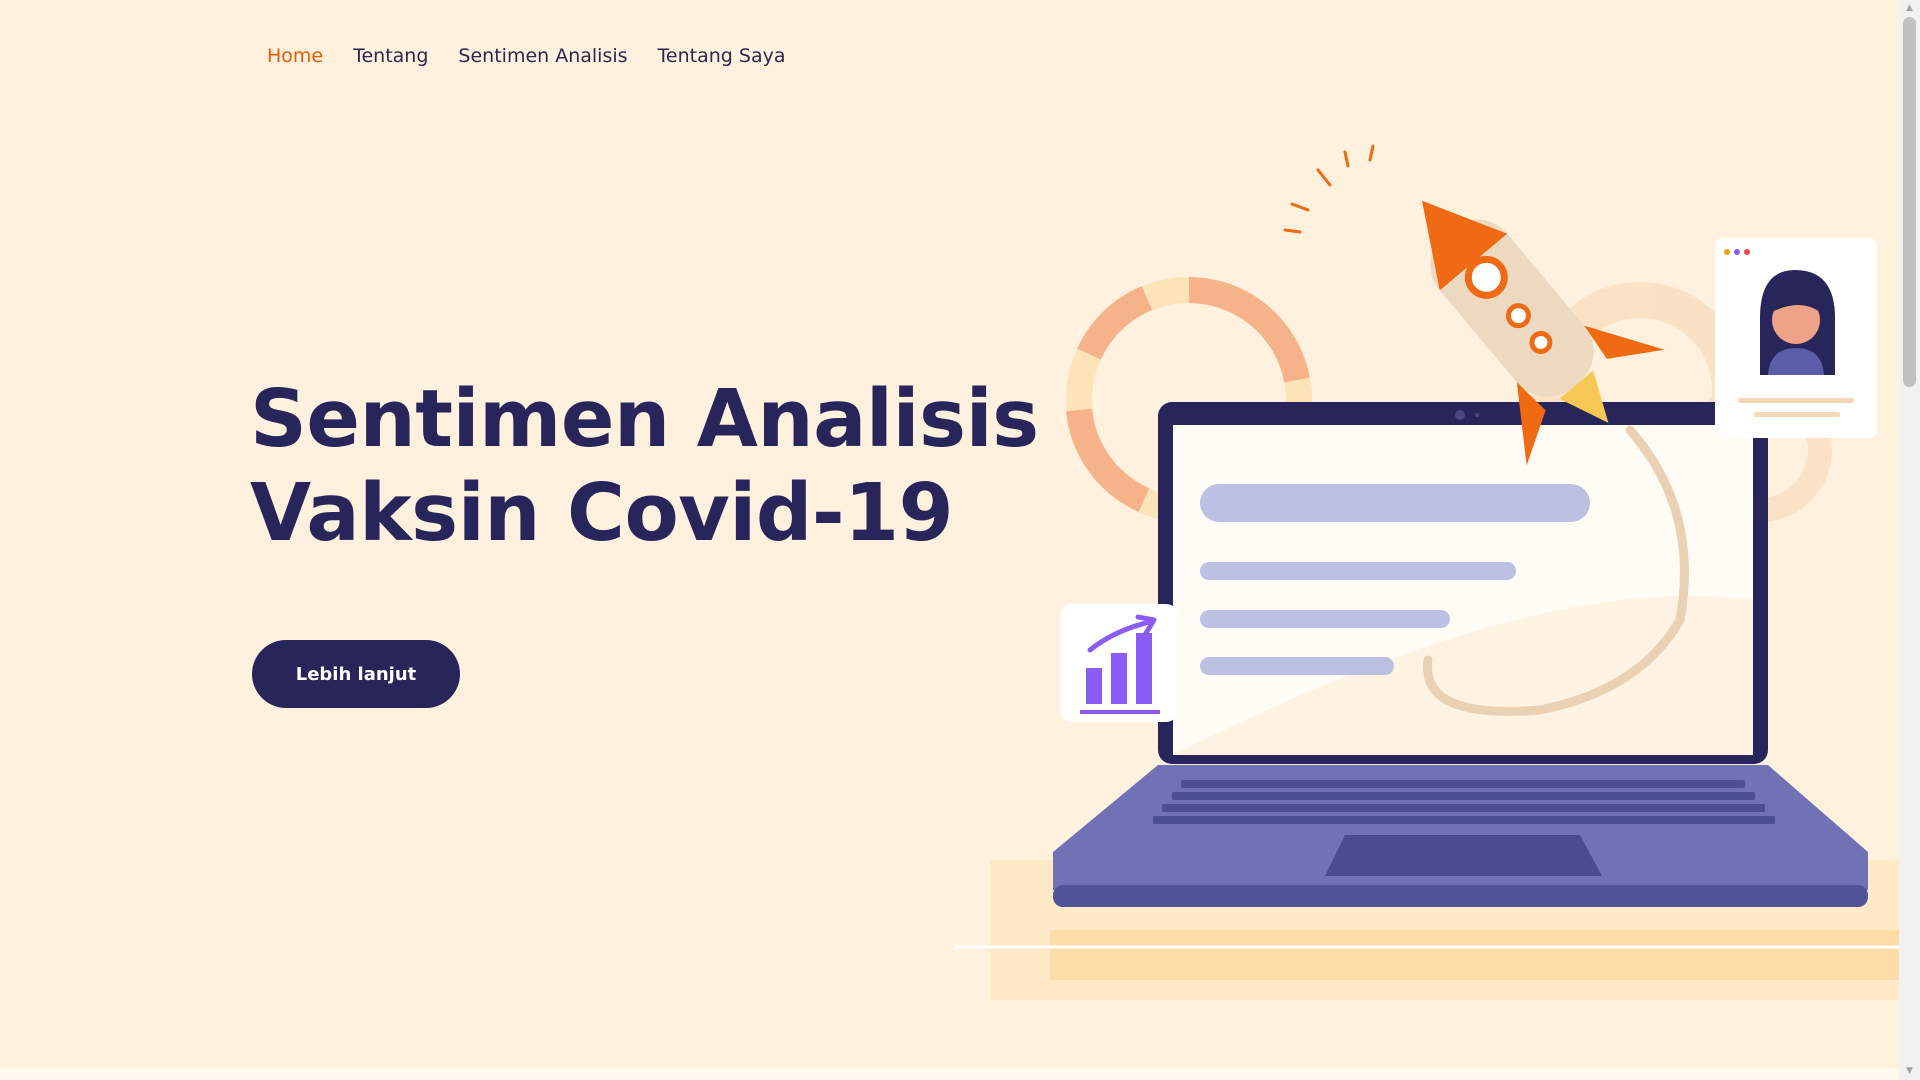 The height and width of the screenshot is (1080, 1920). I want to click on nav-tentang-saya: Tentang Saya, so click(722, 56).